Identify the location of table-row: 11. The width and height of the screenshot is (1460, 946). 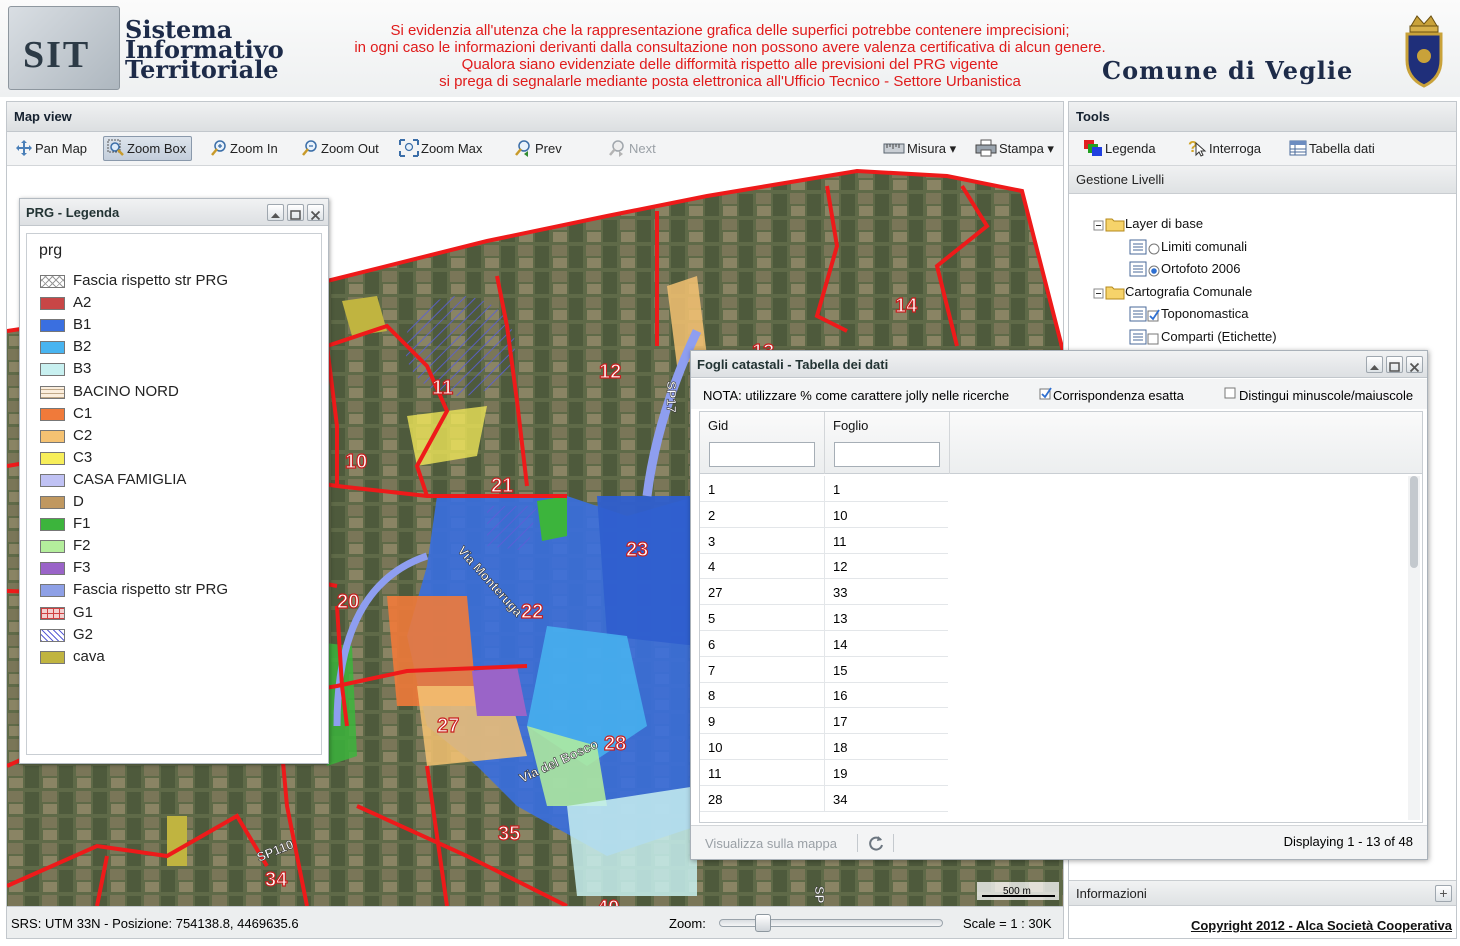
(824, 489).